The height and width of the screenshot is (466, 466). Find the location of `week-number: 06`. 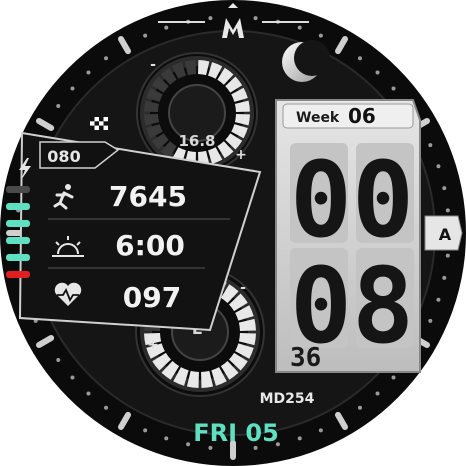

week-number: 06 is located at coordinates (362, 116).